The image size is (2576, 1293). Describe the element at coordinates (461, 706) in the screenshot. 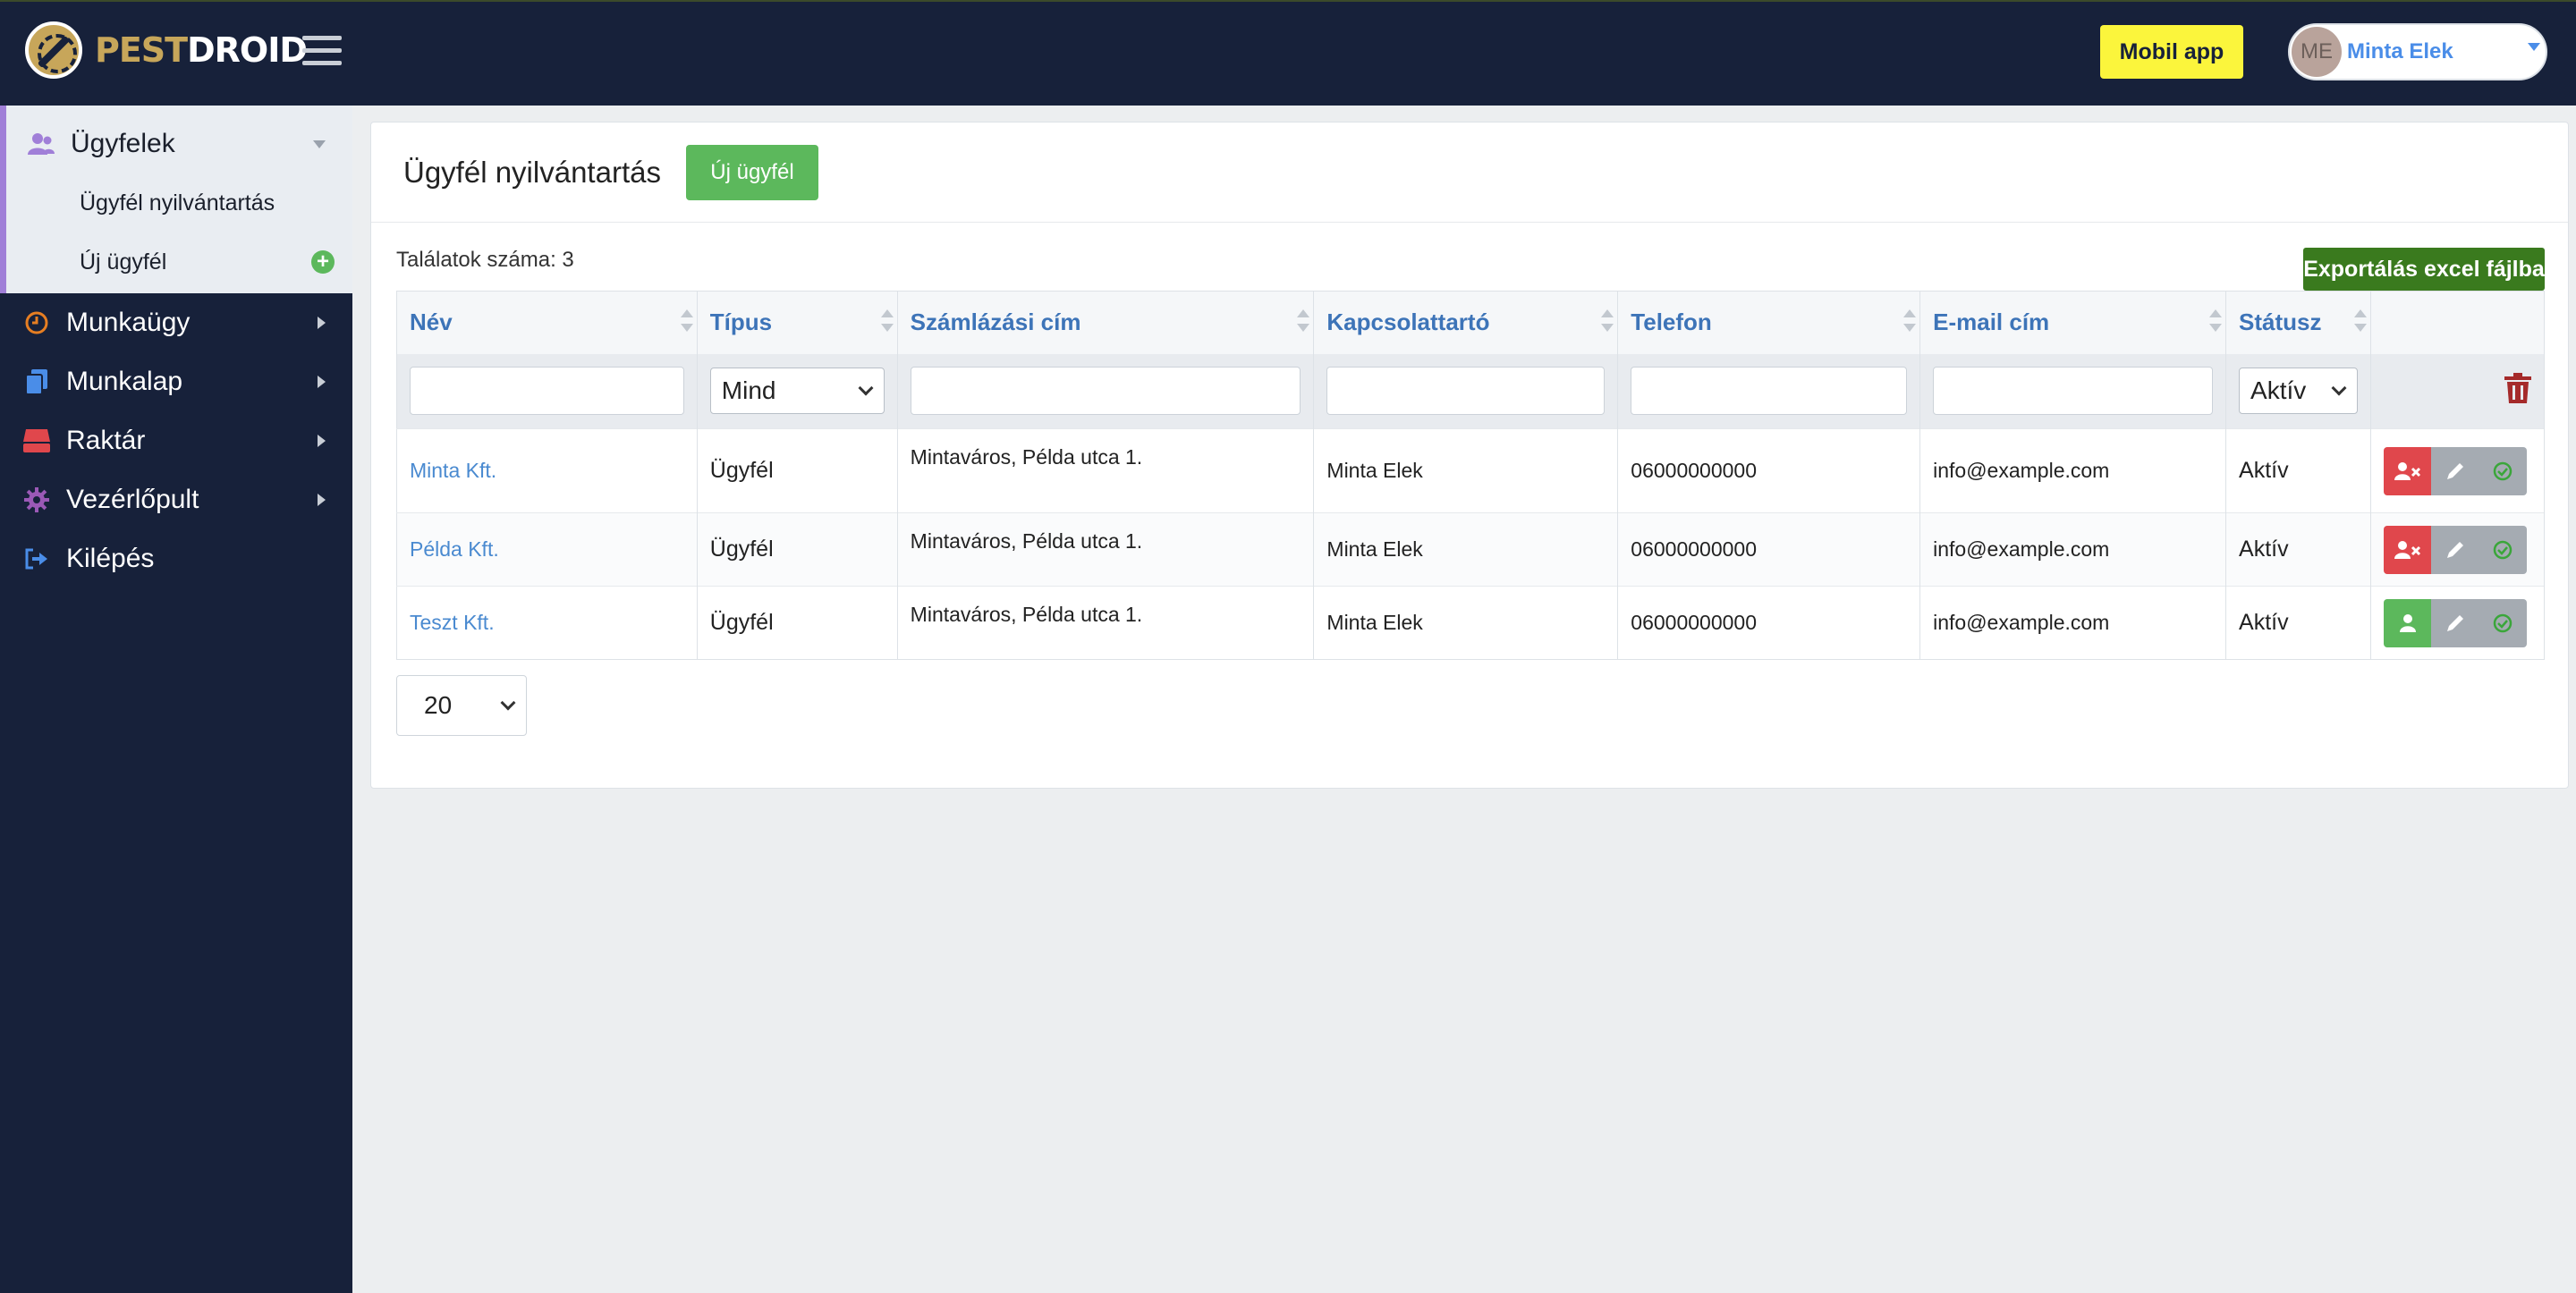

I see `per-page-select: 20` at that location.